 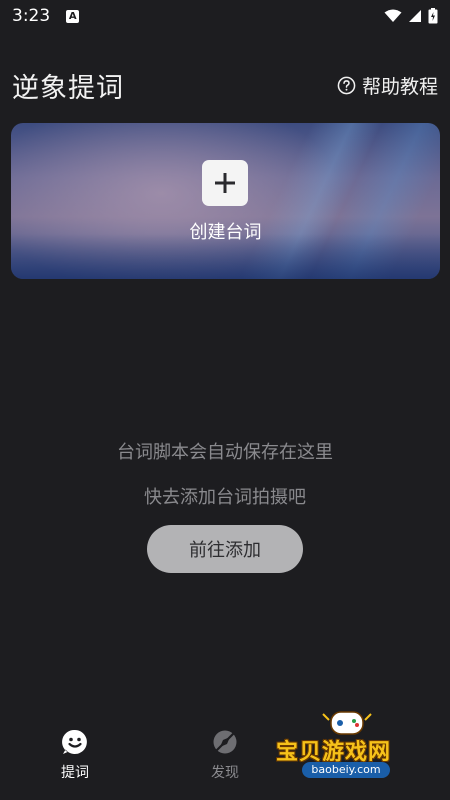 What do you see at coordinates (225, 183) in the screenshot?
I see `plus-icon` at bounding box center [225, 183].